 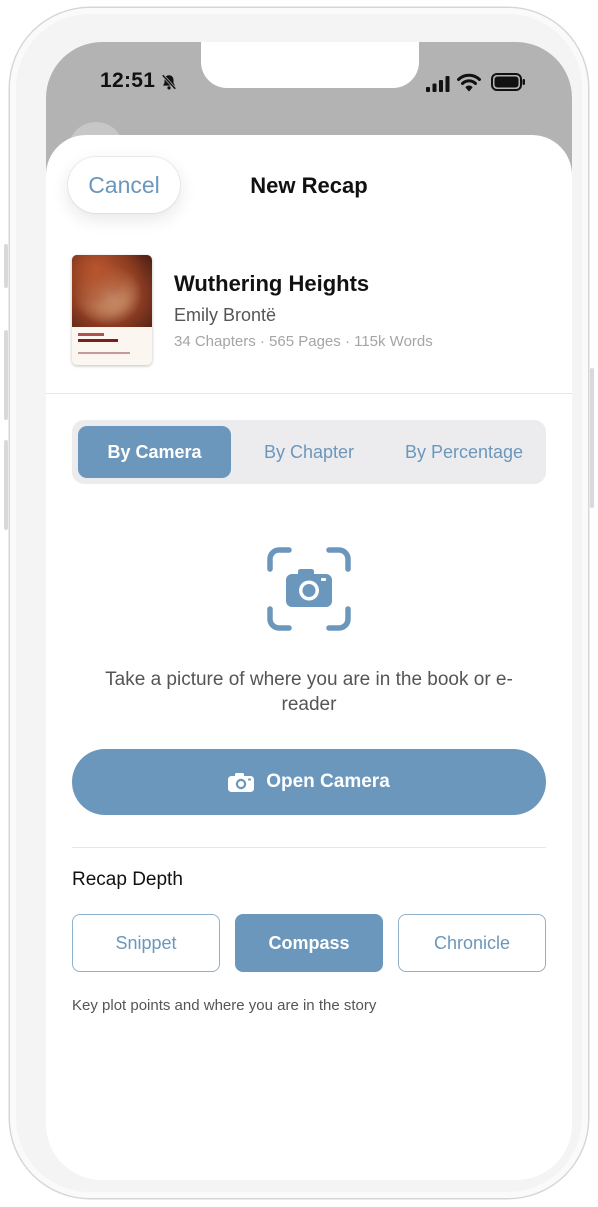 I want to click on battery-icon, so click(x=508, y=82).